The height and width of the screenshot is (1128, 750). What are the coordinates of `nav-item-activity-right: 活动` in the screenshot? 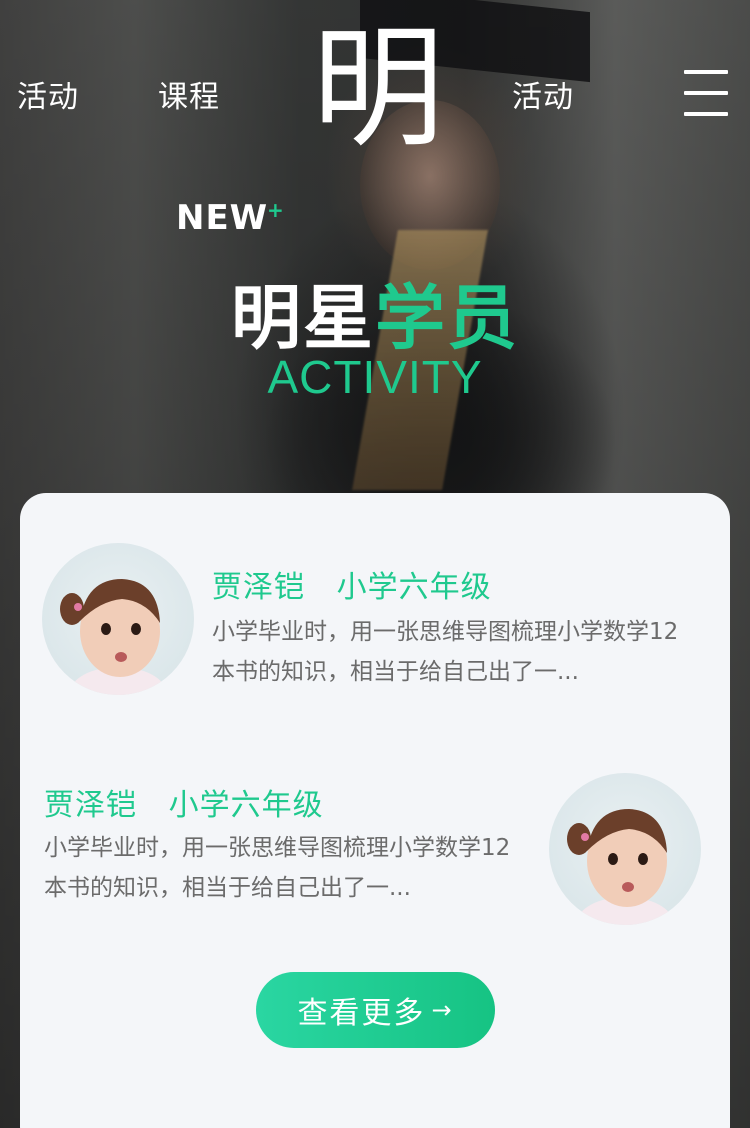 It's located at (543, 94).